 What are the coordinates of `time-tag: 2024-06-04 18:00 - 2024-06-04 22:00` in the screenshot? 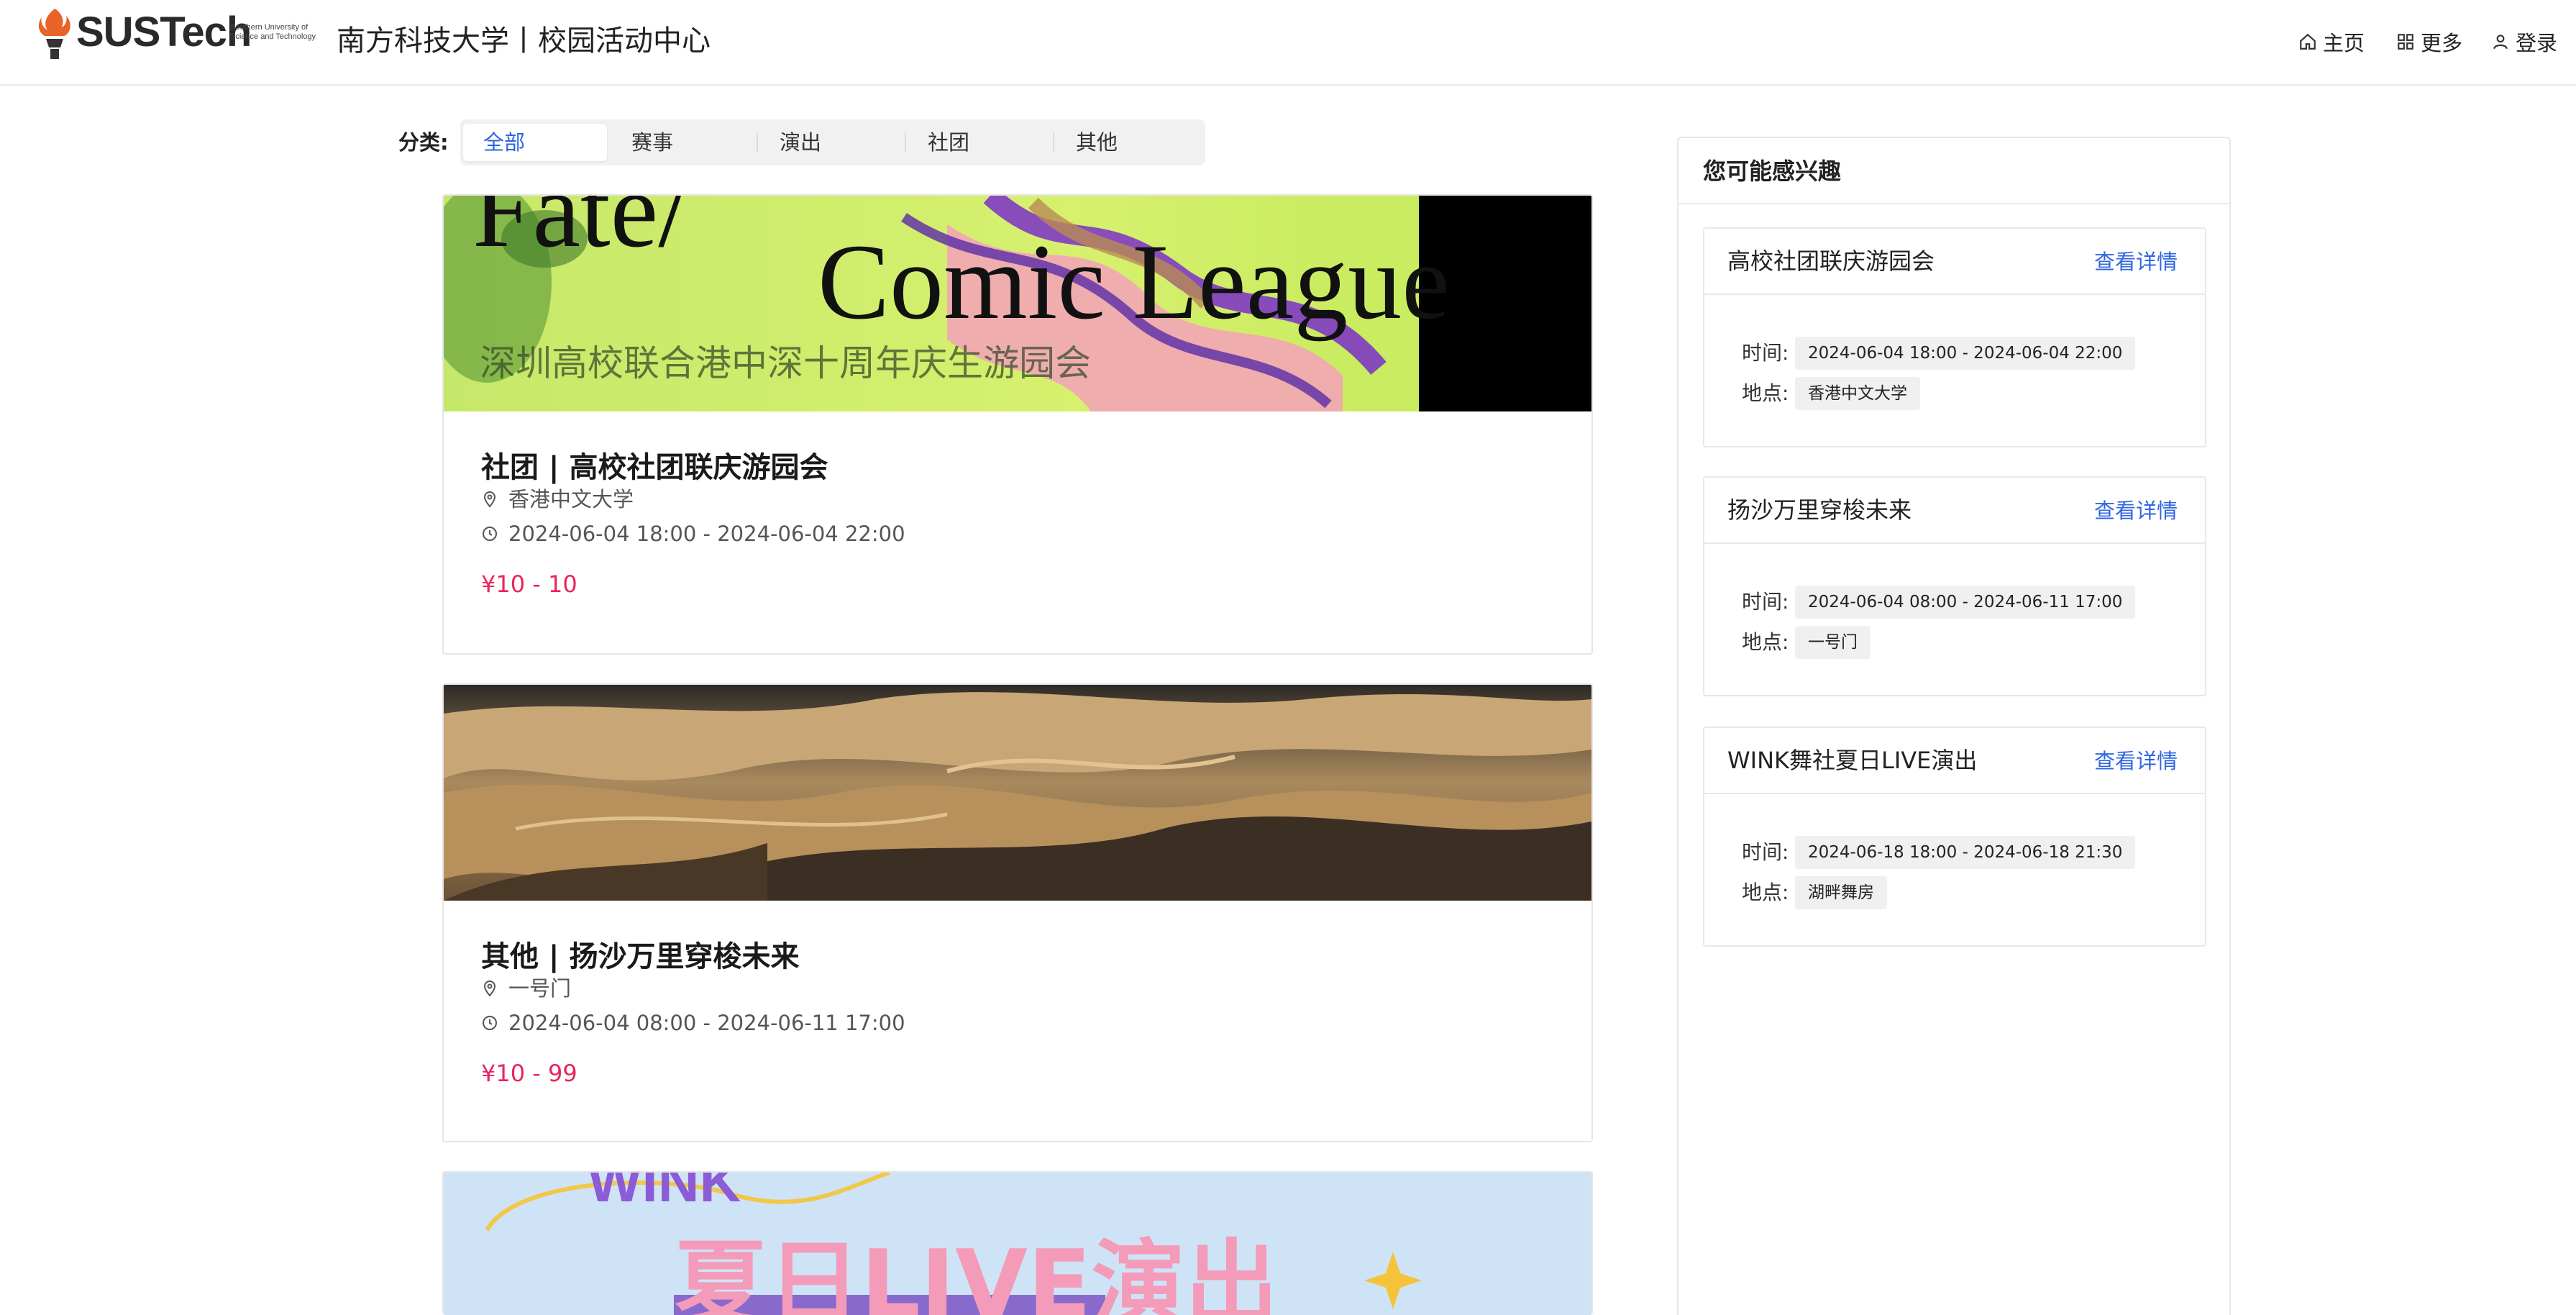 It's located at (1965, 353).